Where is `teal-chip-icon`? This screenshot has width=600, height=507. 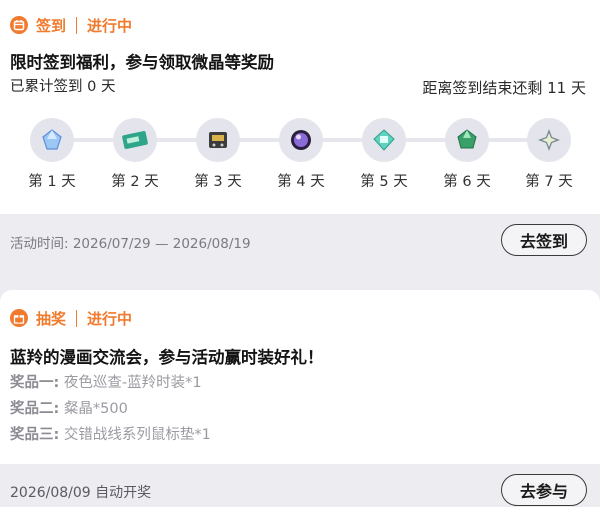 teal-chip-icon is located at coordinates (384, 140).